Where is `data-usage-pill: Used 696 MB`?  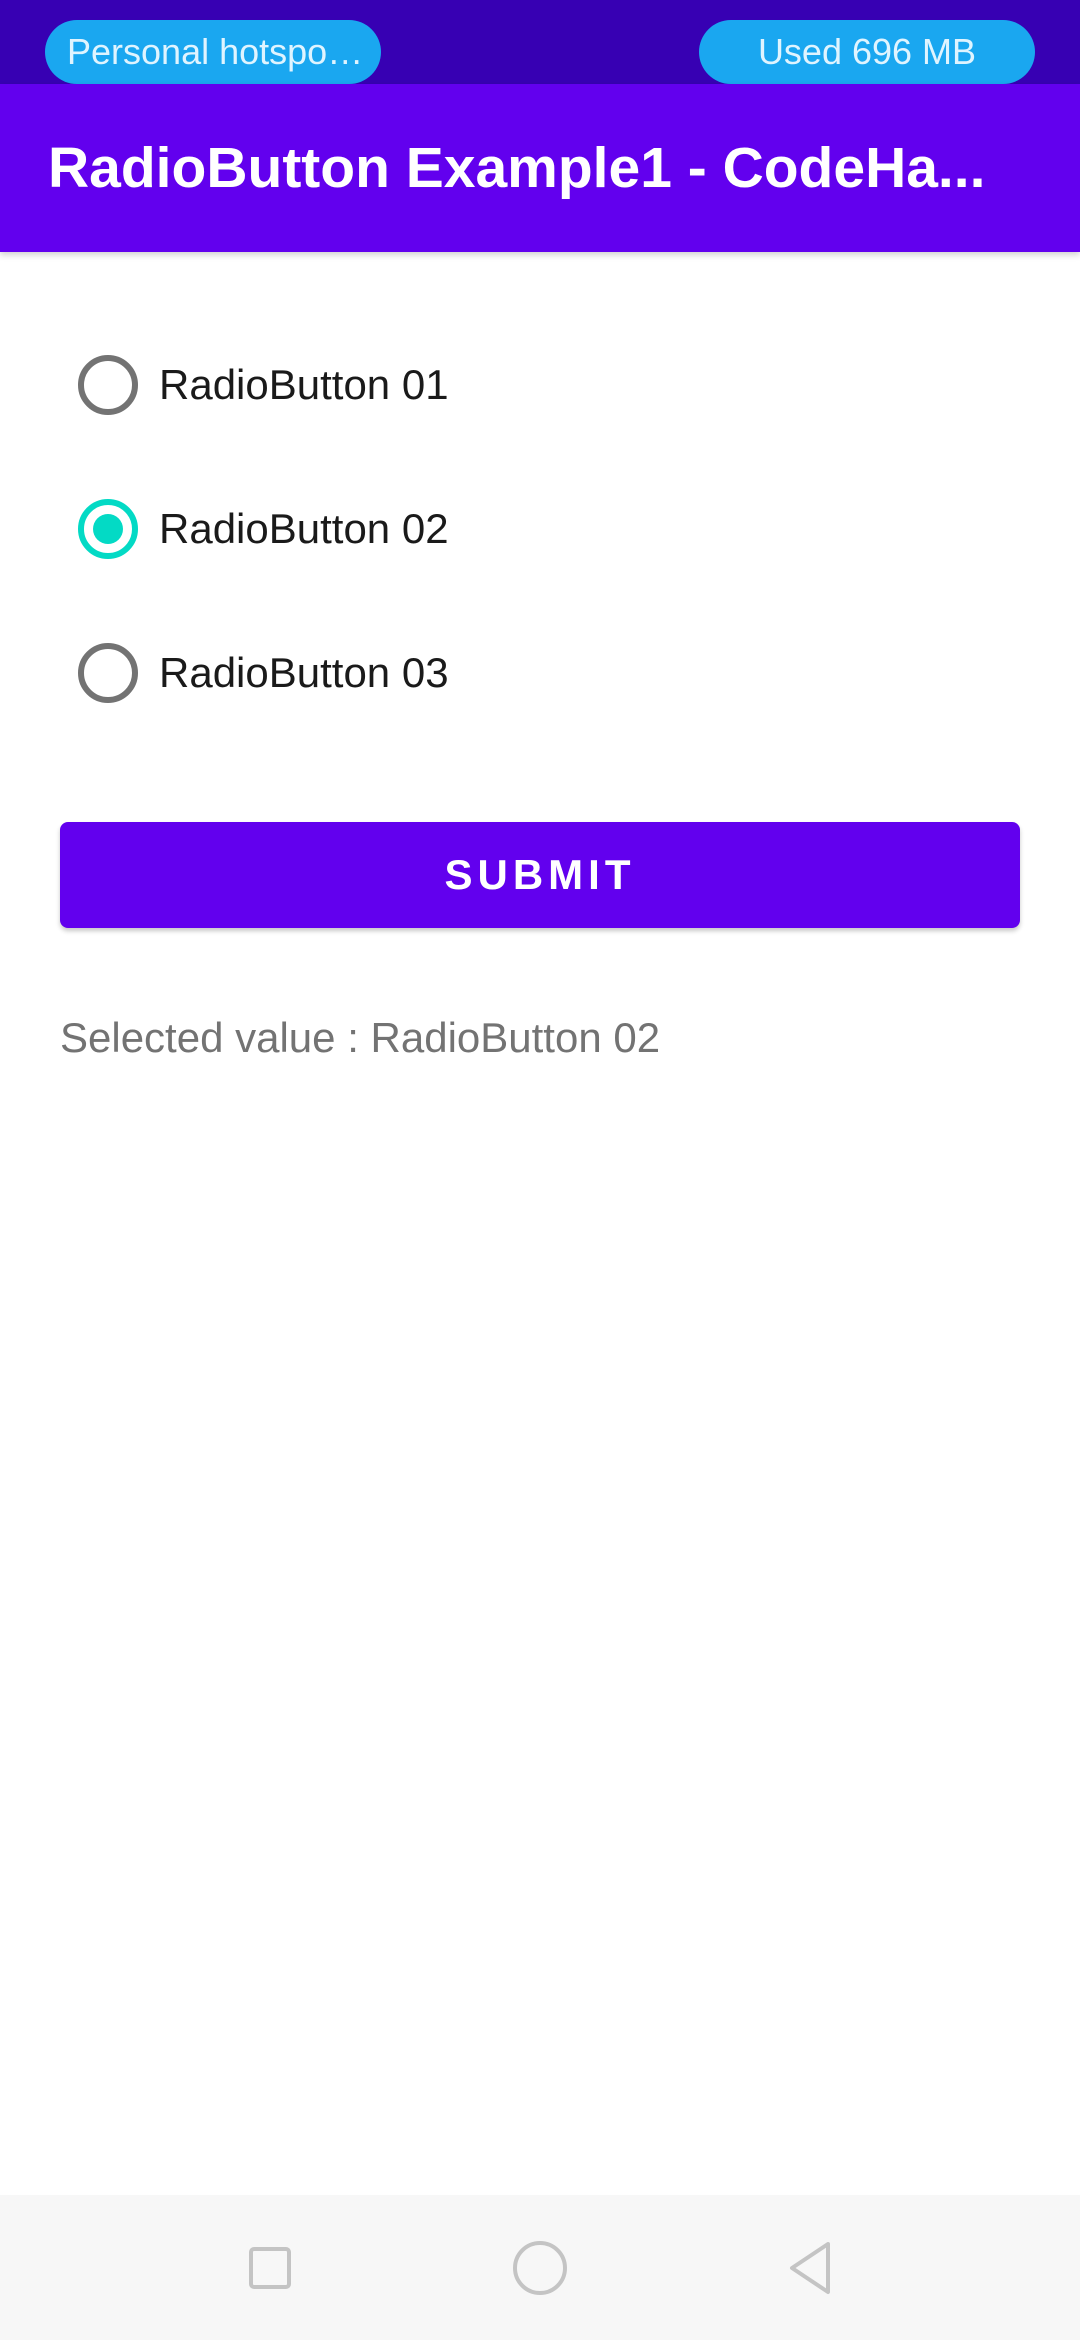
data-usage-pill: Used 696 MB is located at coordinates (867, 52).